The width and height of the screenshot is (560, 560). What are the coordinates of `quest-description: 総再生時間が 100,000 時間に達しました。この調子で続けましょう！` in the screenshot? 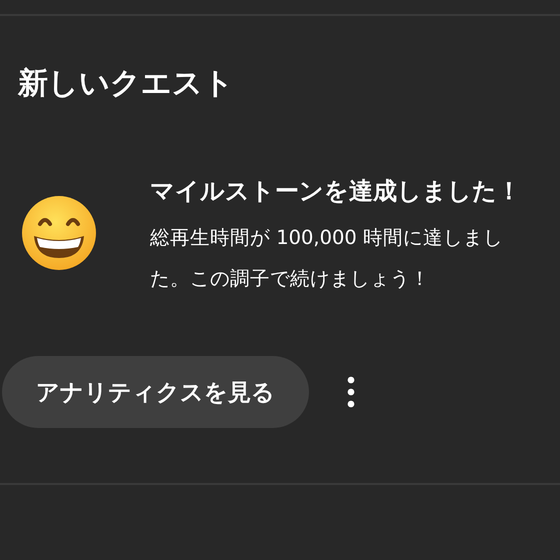 It's located at (327, 258).